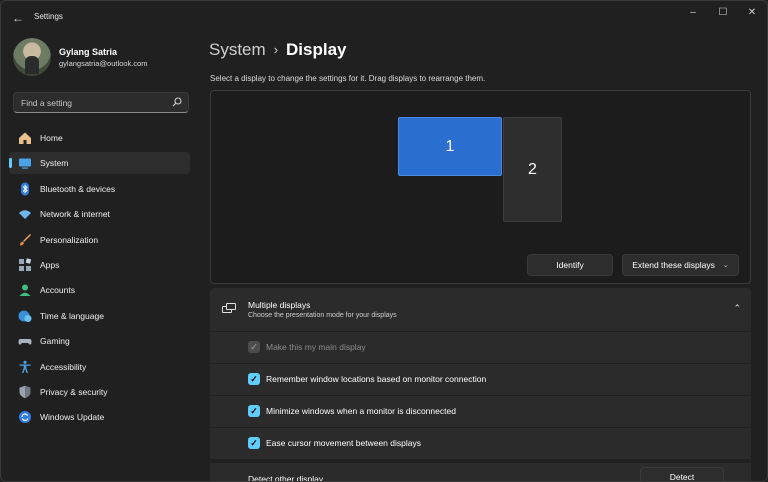 The image size is (768, 482). What do you see at coordinates (25, 316) in the screenshot?
I see `globe-icon` at bounding box center [25, 316].